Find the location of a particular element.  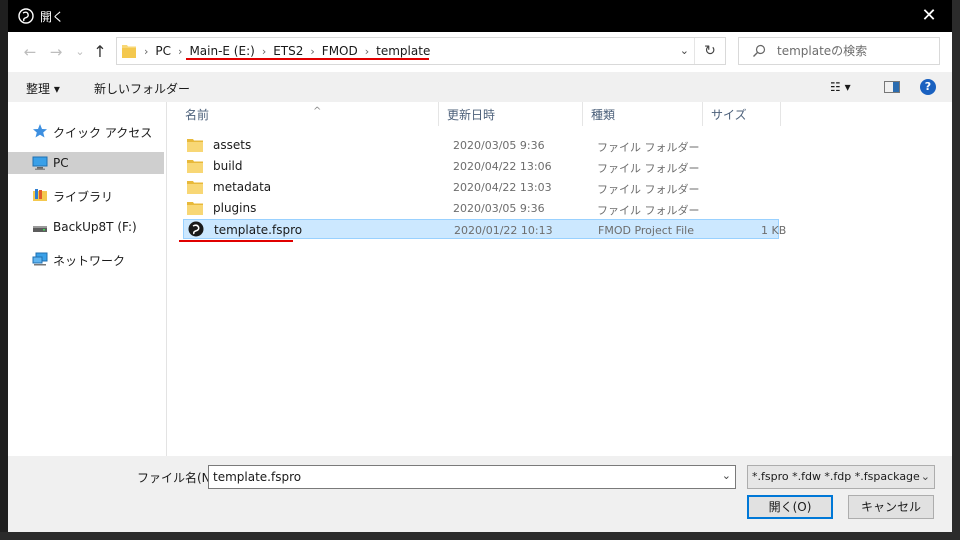

sidebar-item-label: BackUp8T (F:) is located at coordinates (95, 227).